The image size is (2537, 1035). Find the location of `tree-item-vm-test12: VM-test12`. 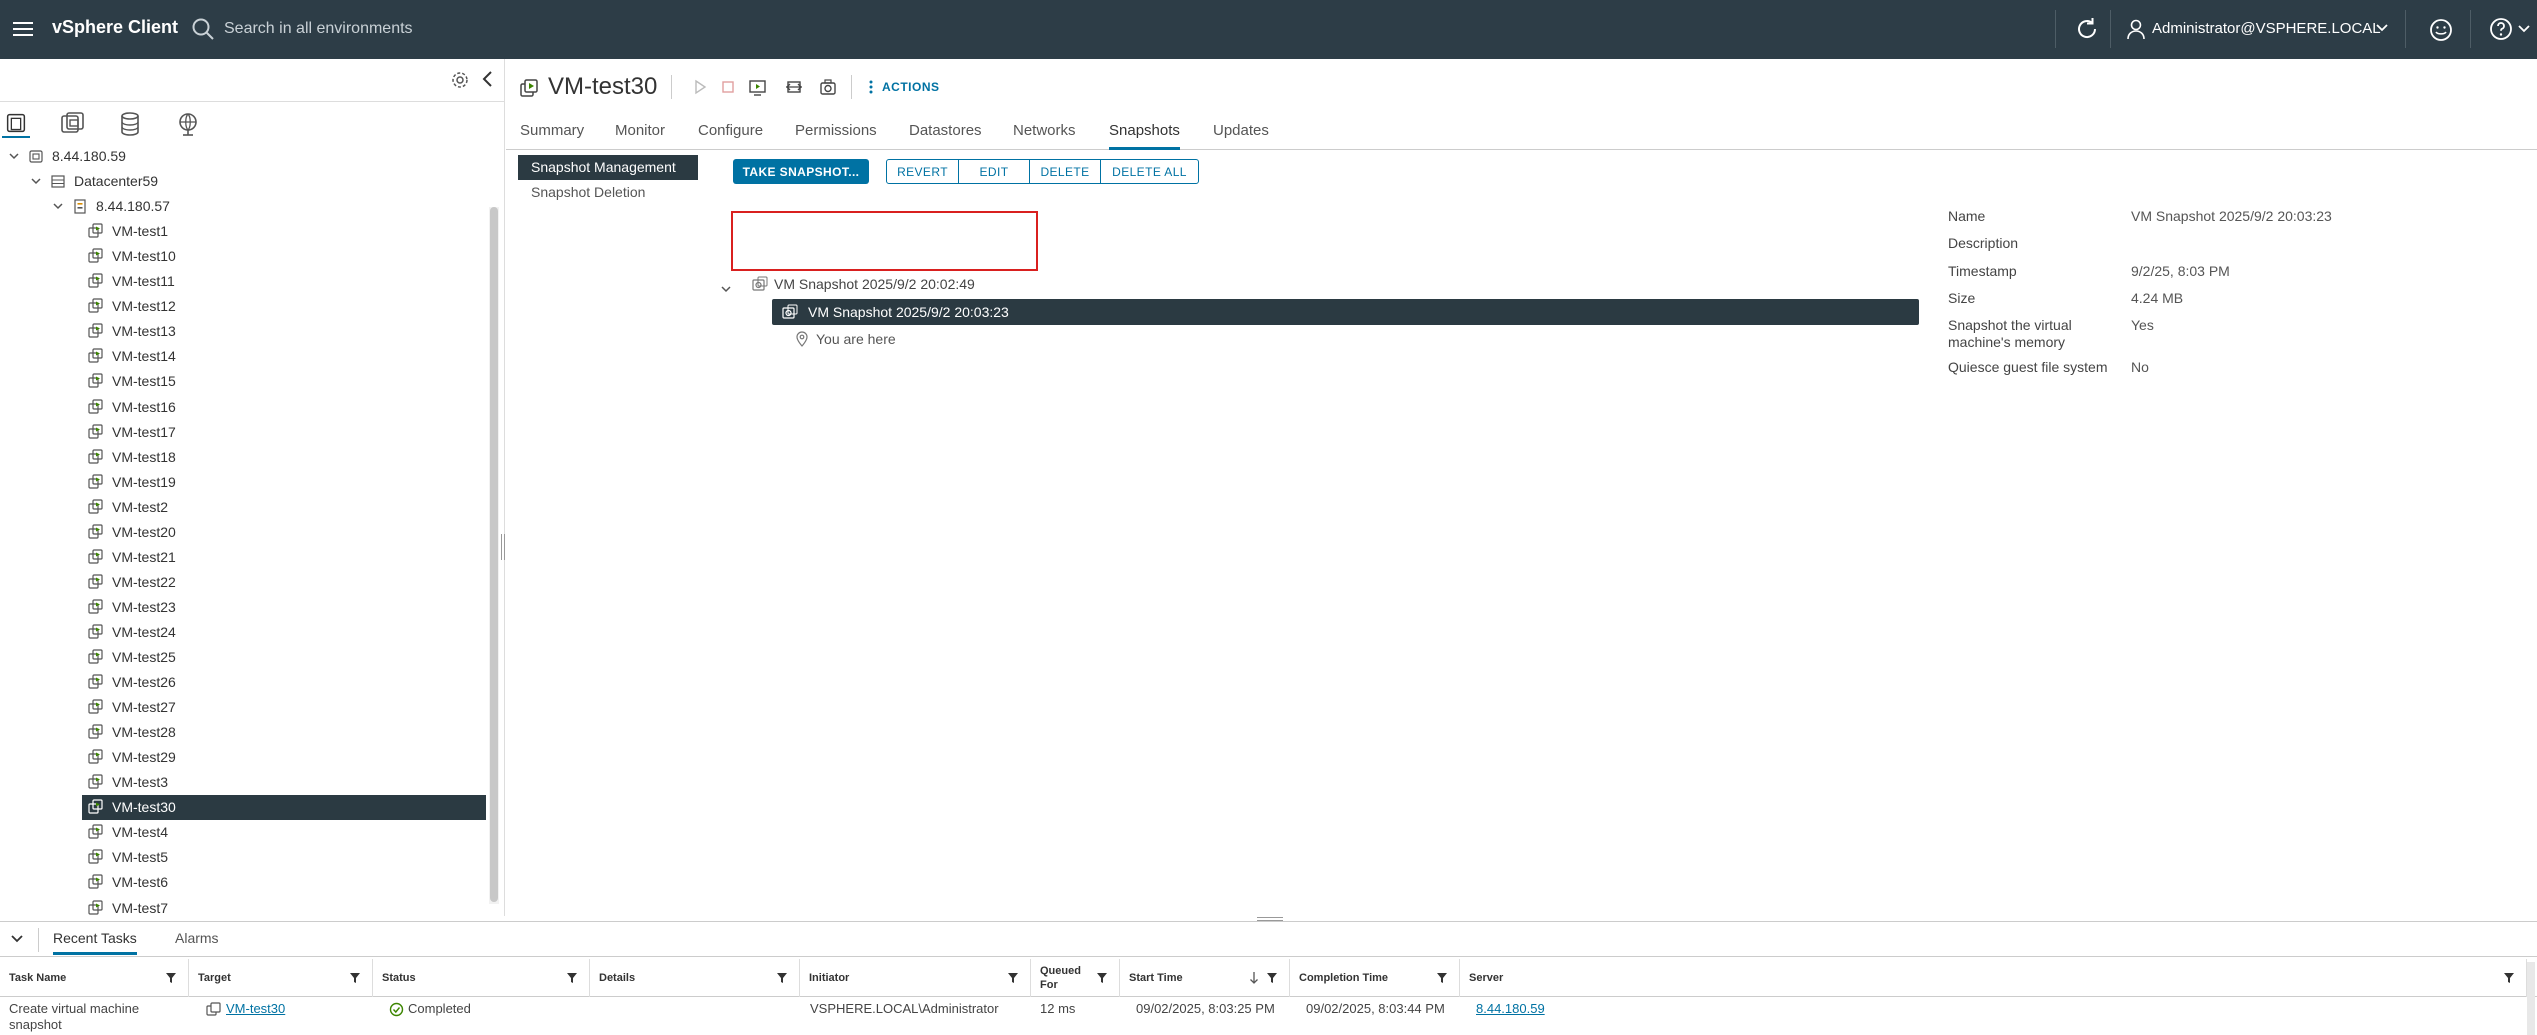

tree-item-vm-test12: VM-test12 is located at coordinates (244, 306).